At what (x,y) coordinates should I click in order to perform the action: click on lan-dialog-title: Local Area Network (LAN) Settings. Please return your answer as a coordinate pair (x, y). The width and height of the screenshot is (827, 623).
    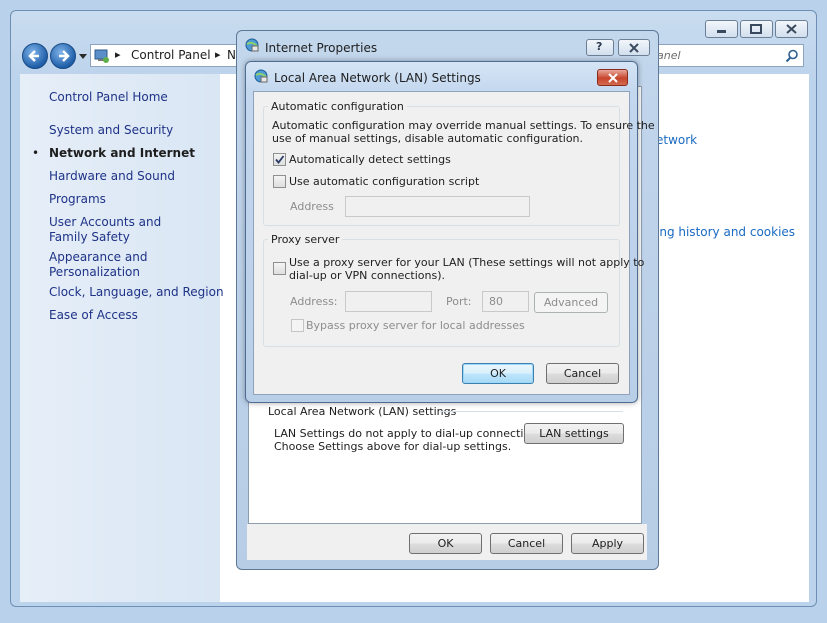
    Looking at the image, I should click on (377, 78).